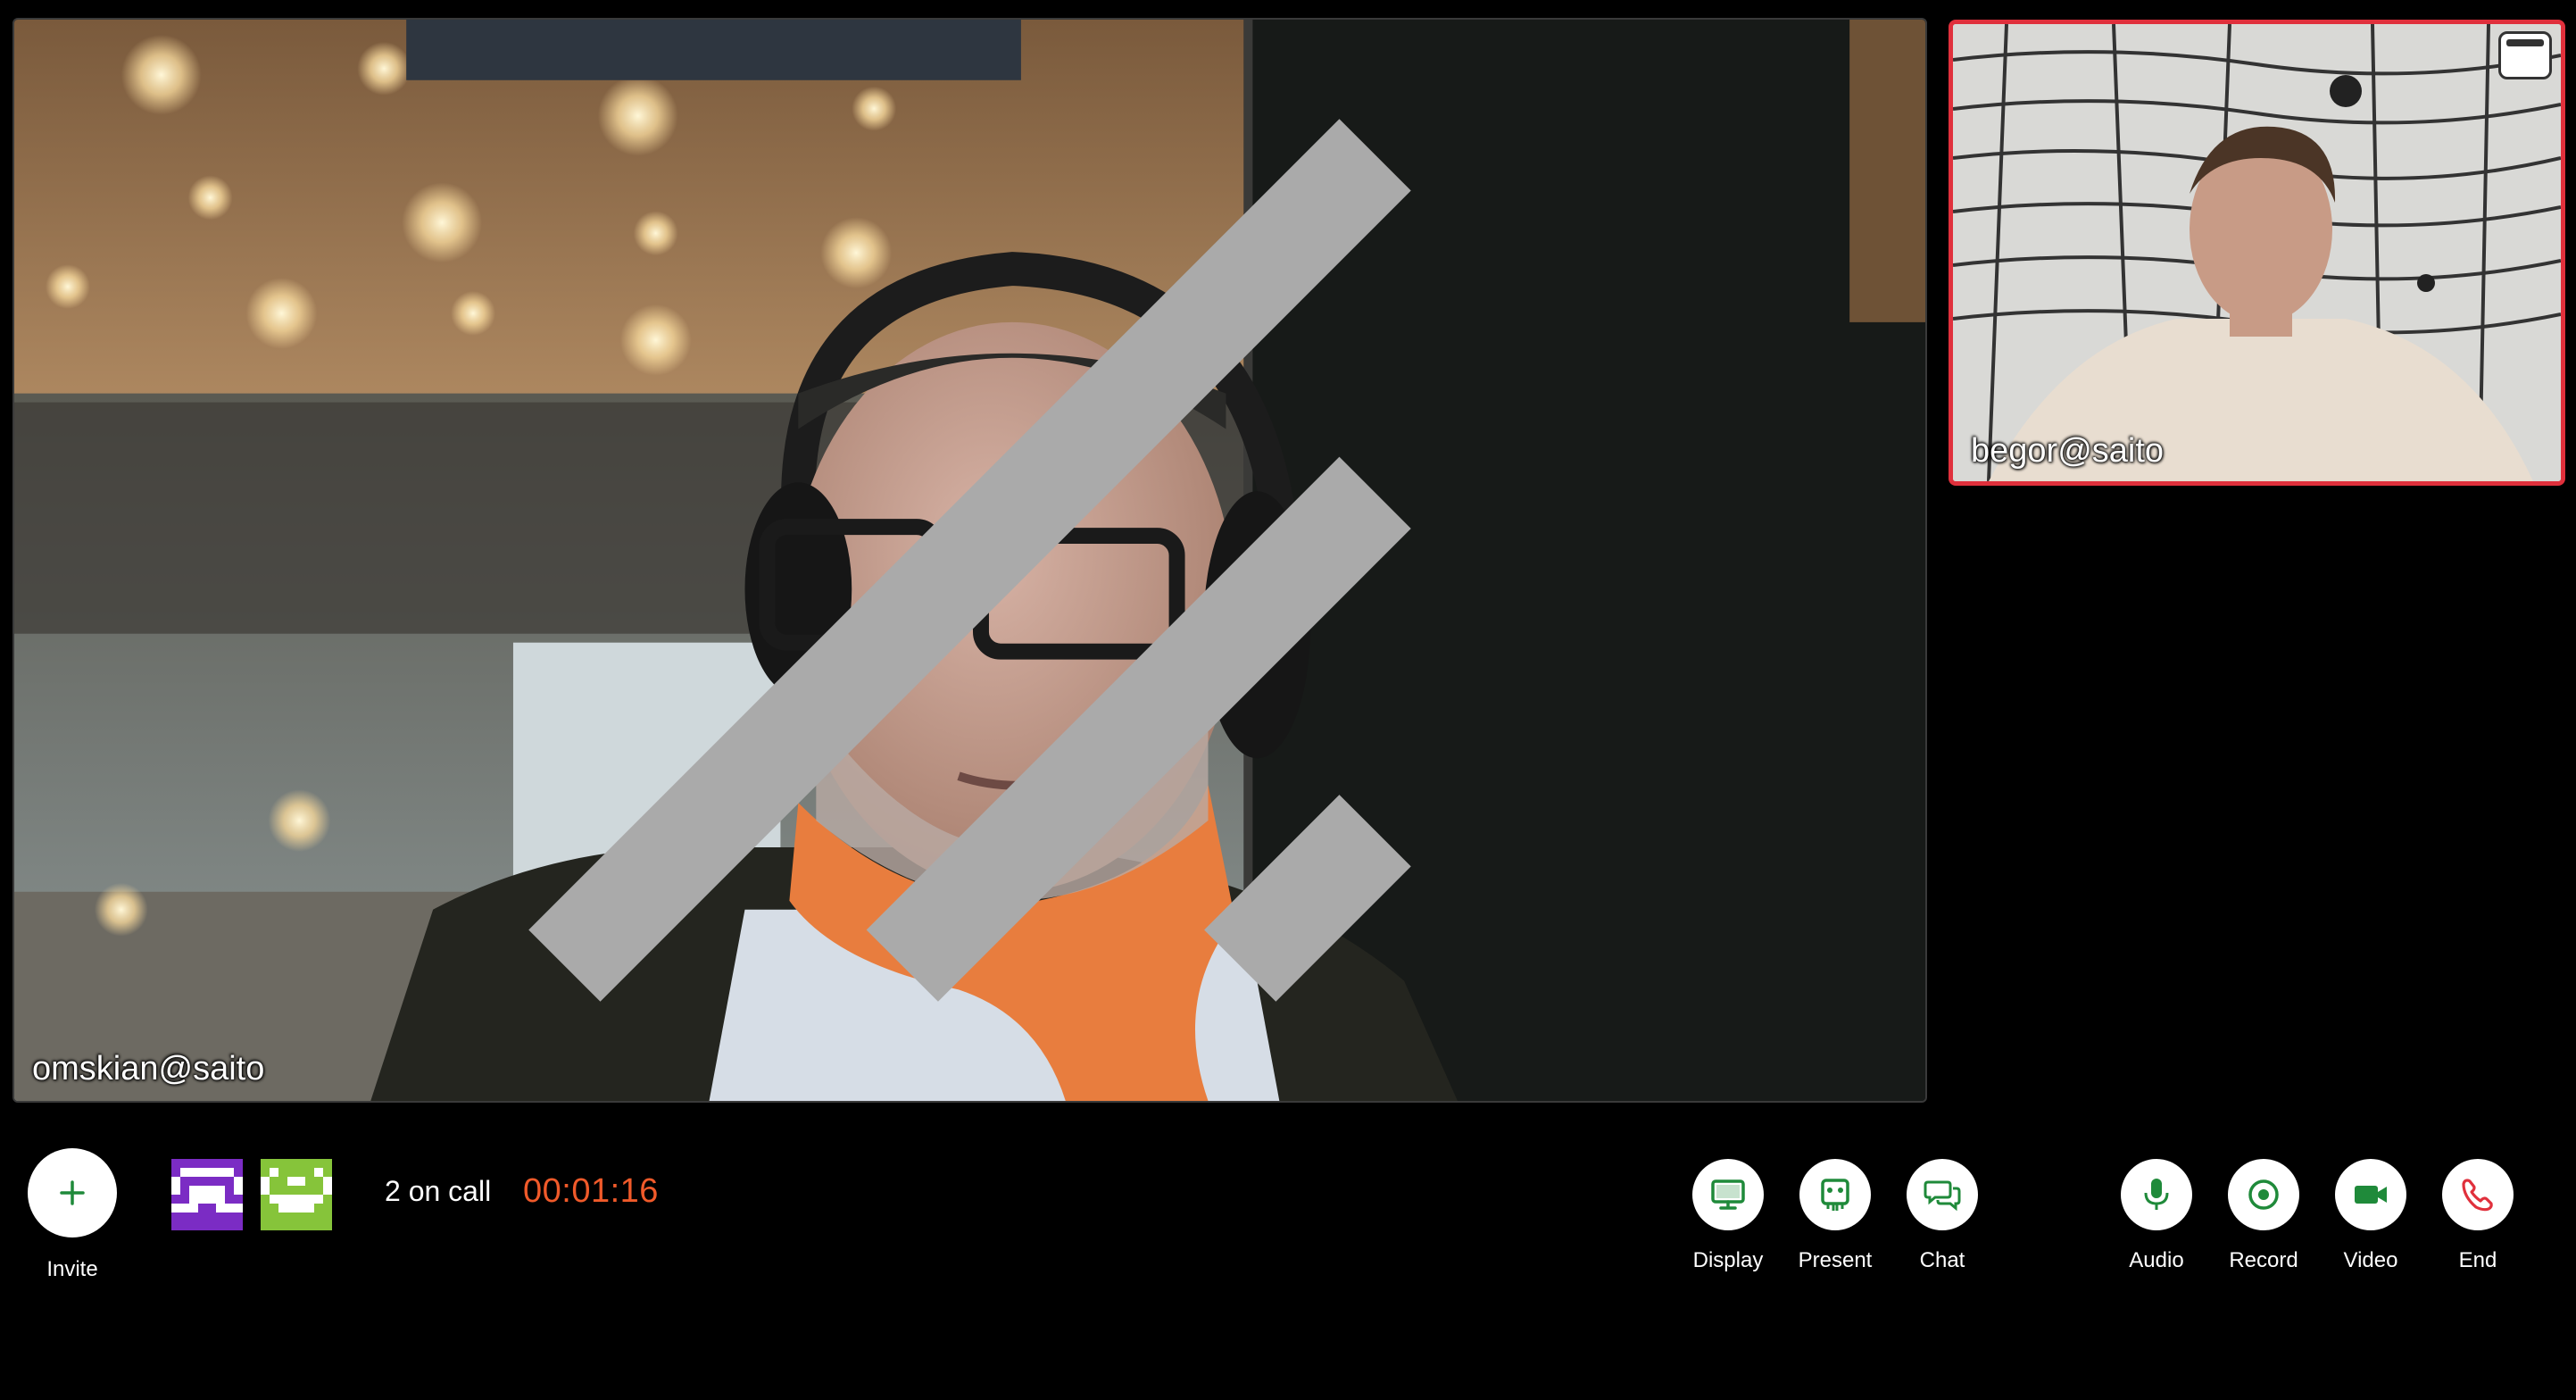  I want to click on video-camera-icon, so click(2371, 1195).